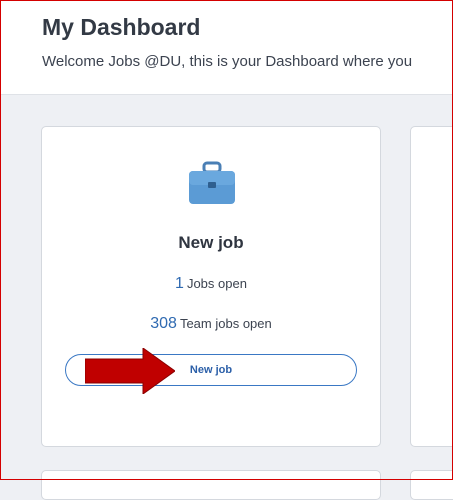 The width and height of the screenshot is (453, 500). What do you see at coordinates (216, 283) in the screenshot?
I see `jobs-open-label: Jobs open` at bounding box center [216, 283].